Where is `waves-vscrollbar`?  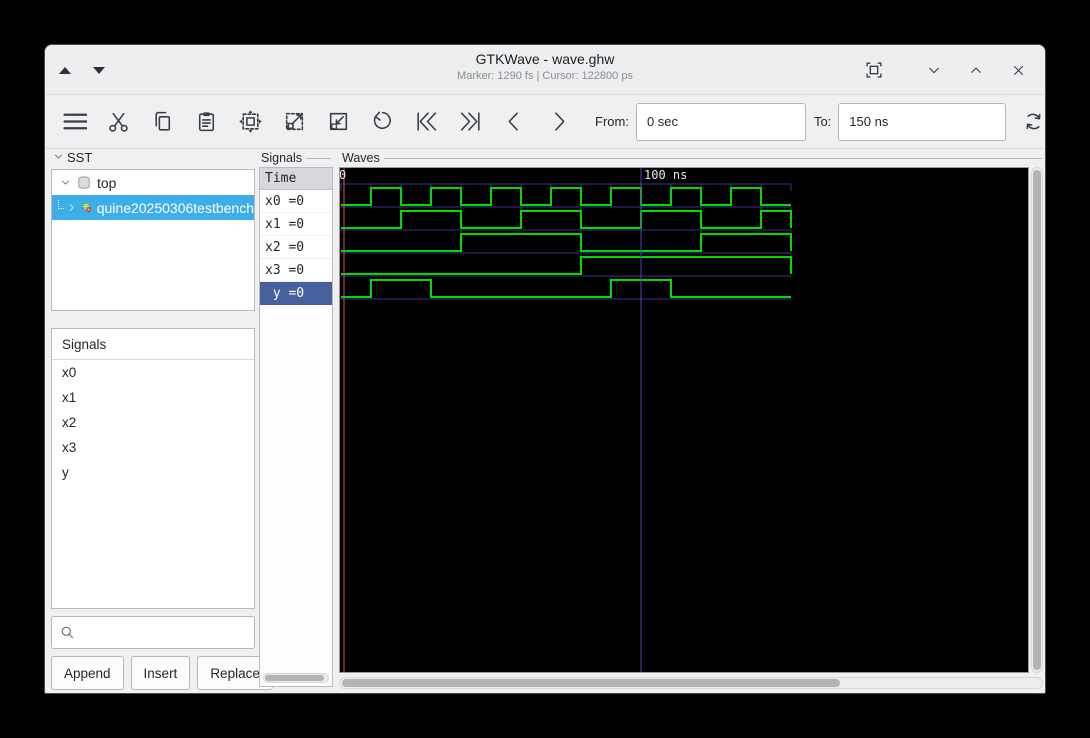 waves-vscrollbar is located at coordinates (1037, 420).